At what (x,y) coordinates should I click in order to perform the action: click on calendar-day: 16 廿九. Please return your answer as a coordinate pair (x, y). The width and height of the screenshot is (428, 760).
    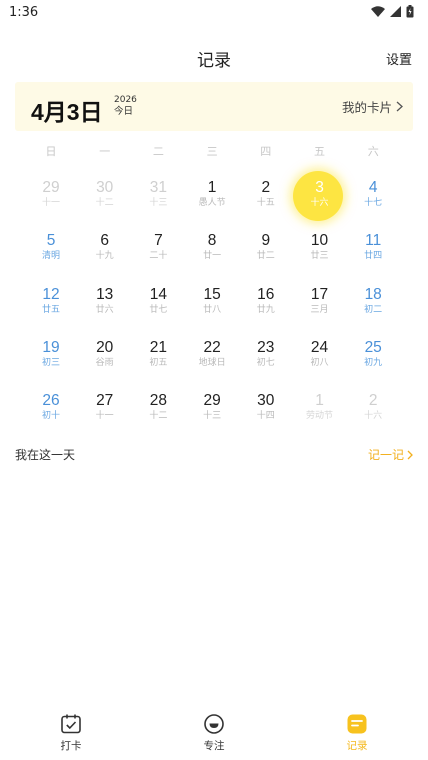
    Looking at the image, I should click on (266, 295).